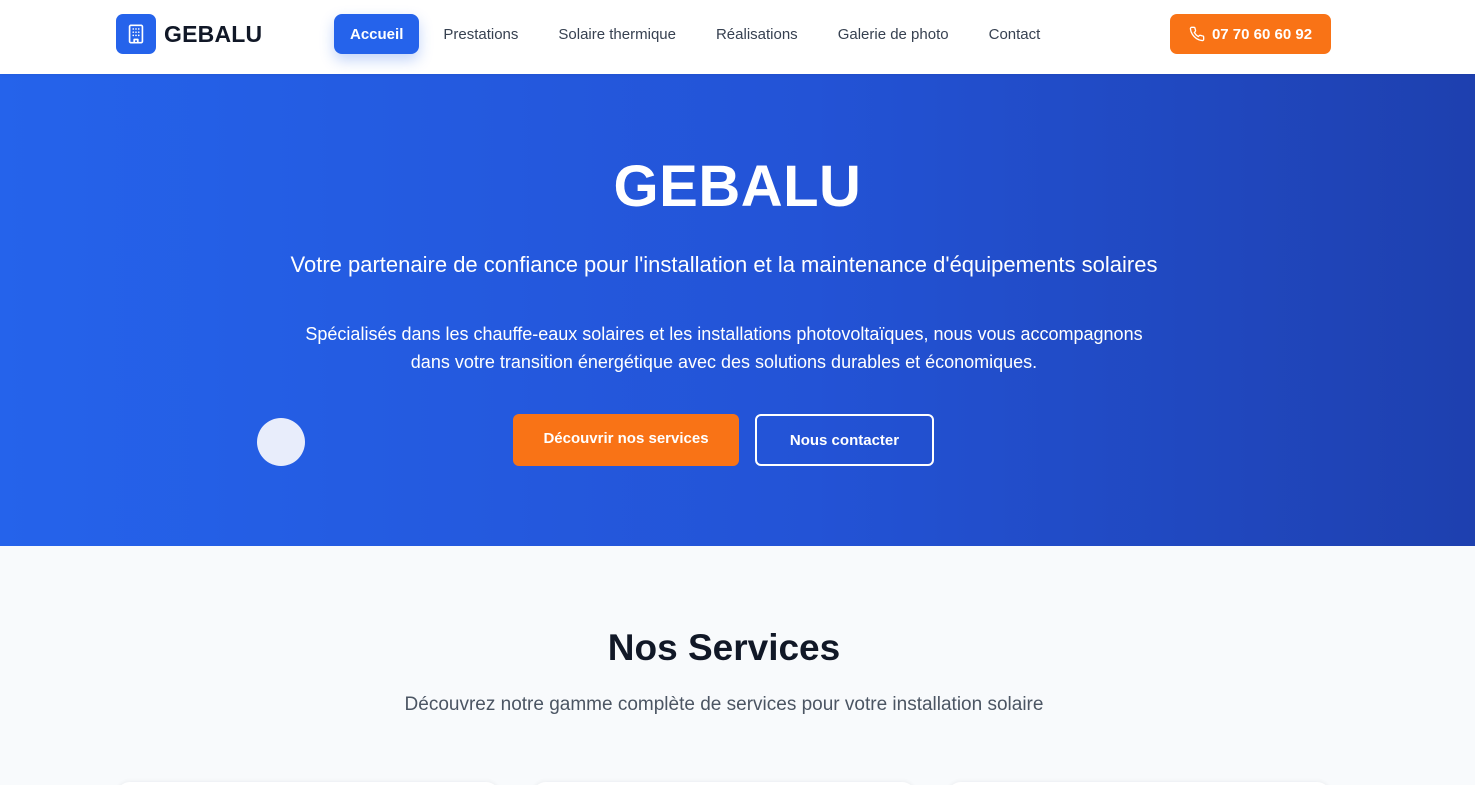  Describe the element at coordinates (281, 442) in the screenshot. I see `decorative-circle` at that location.